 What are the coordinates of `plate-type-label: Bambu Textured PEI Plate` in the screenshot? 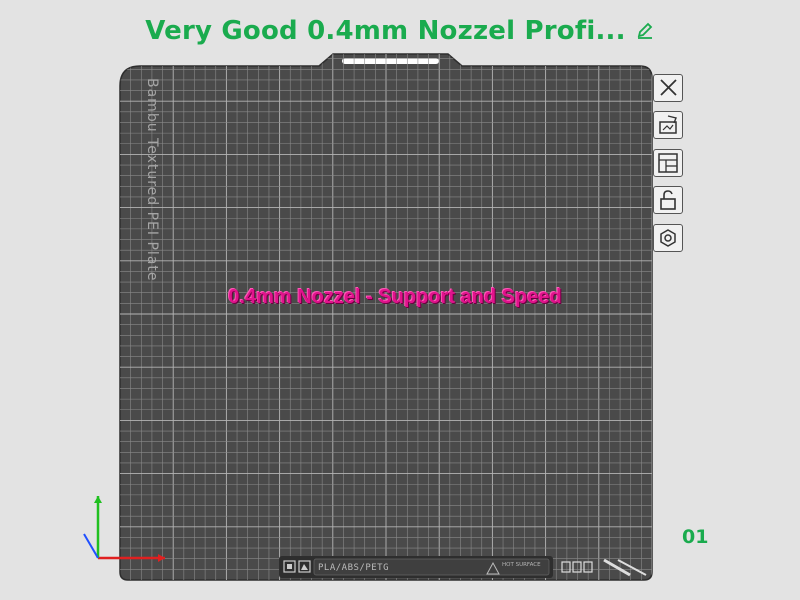 It's located at (152, 180).